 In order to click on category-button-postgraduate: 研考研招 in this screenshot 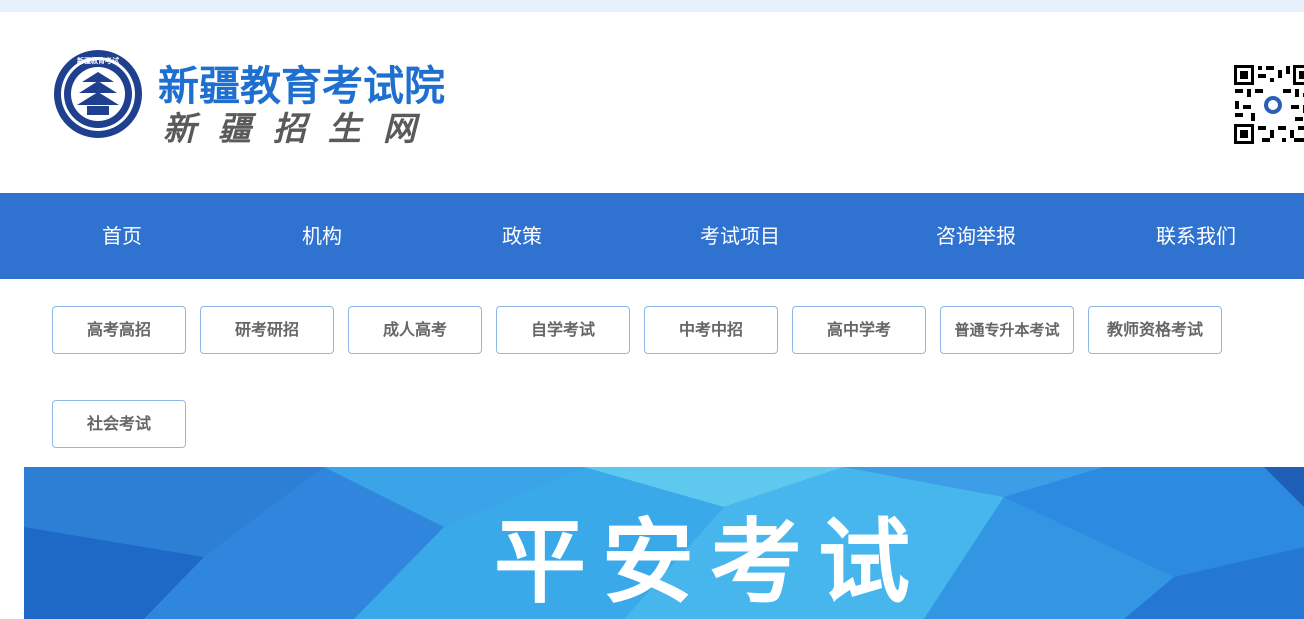, I will do `click(267, 330)`.